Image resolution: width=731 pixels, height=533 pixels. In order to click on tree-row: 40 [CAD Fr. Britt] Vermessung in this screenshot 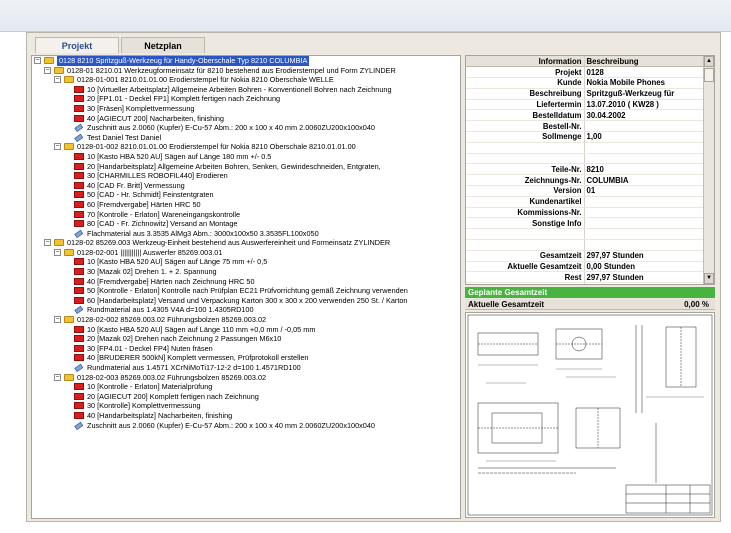, I will do `click(246, 186)`.